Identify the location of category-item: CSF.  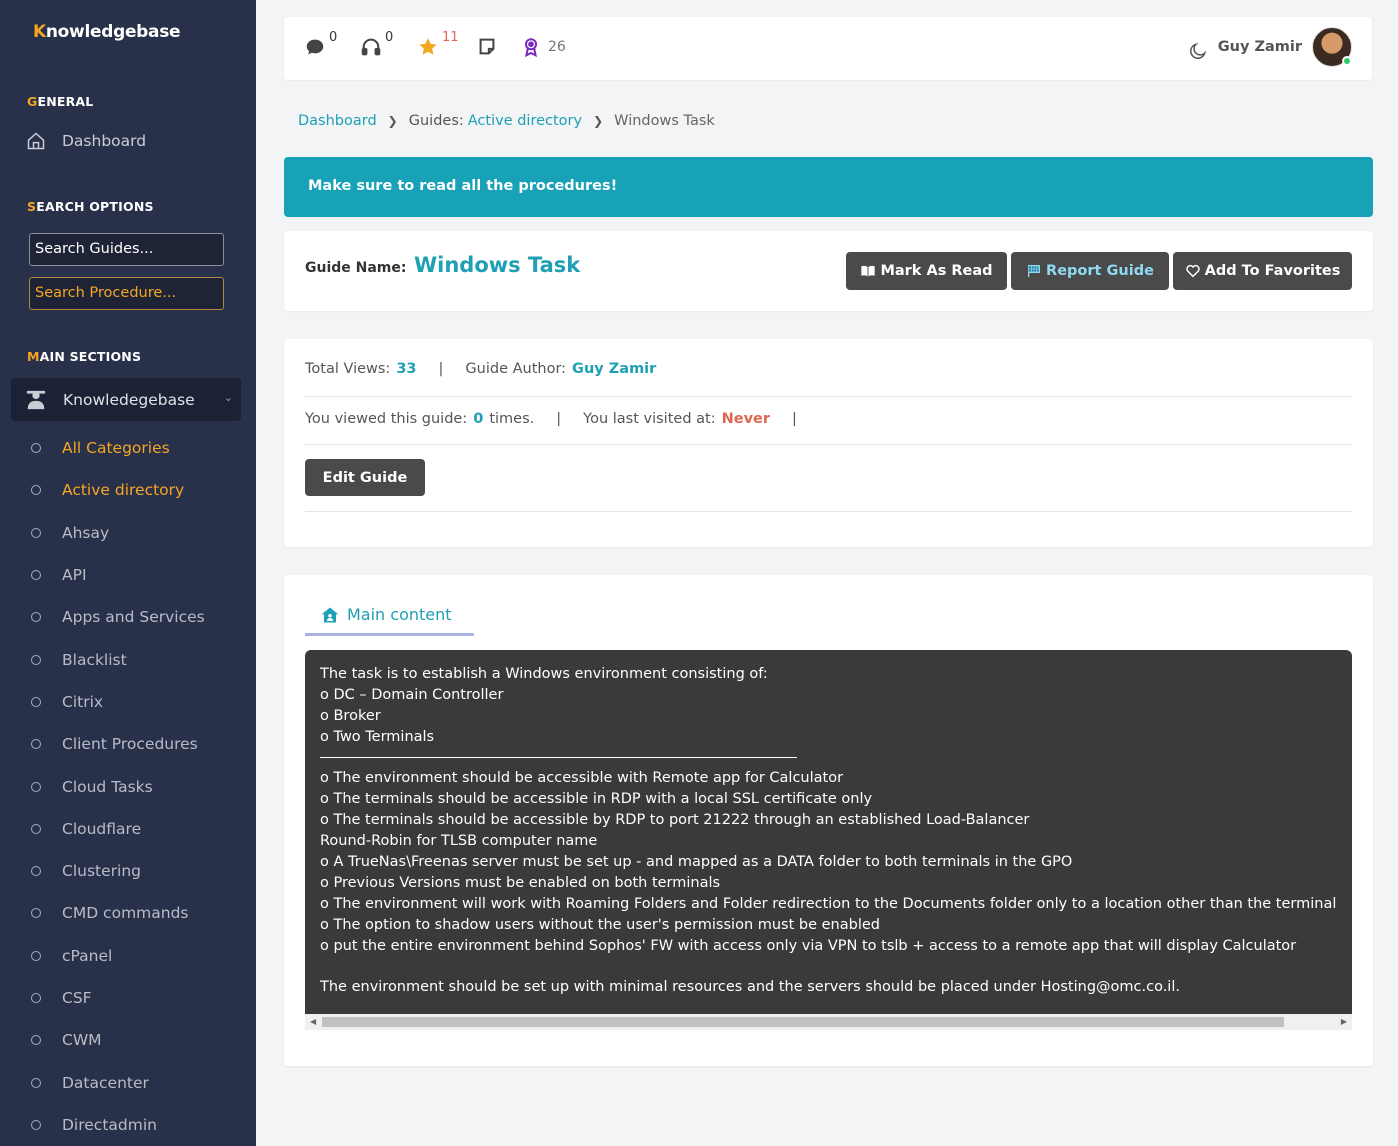
(128, 998).